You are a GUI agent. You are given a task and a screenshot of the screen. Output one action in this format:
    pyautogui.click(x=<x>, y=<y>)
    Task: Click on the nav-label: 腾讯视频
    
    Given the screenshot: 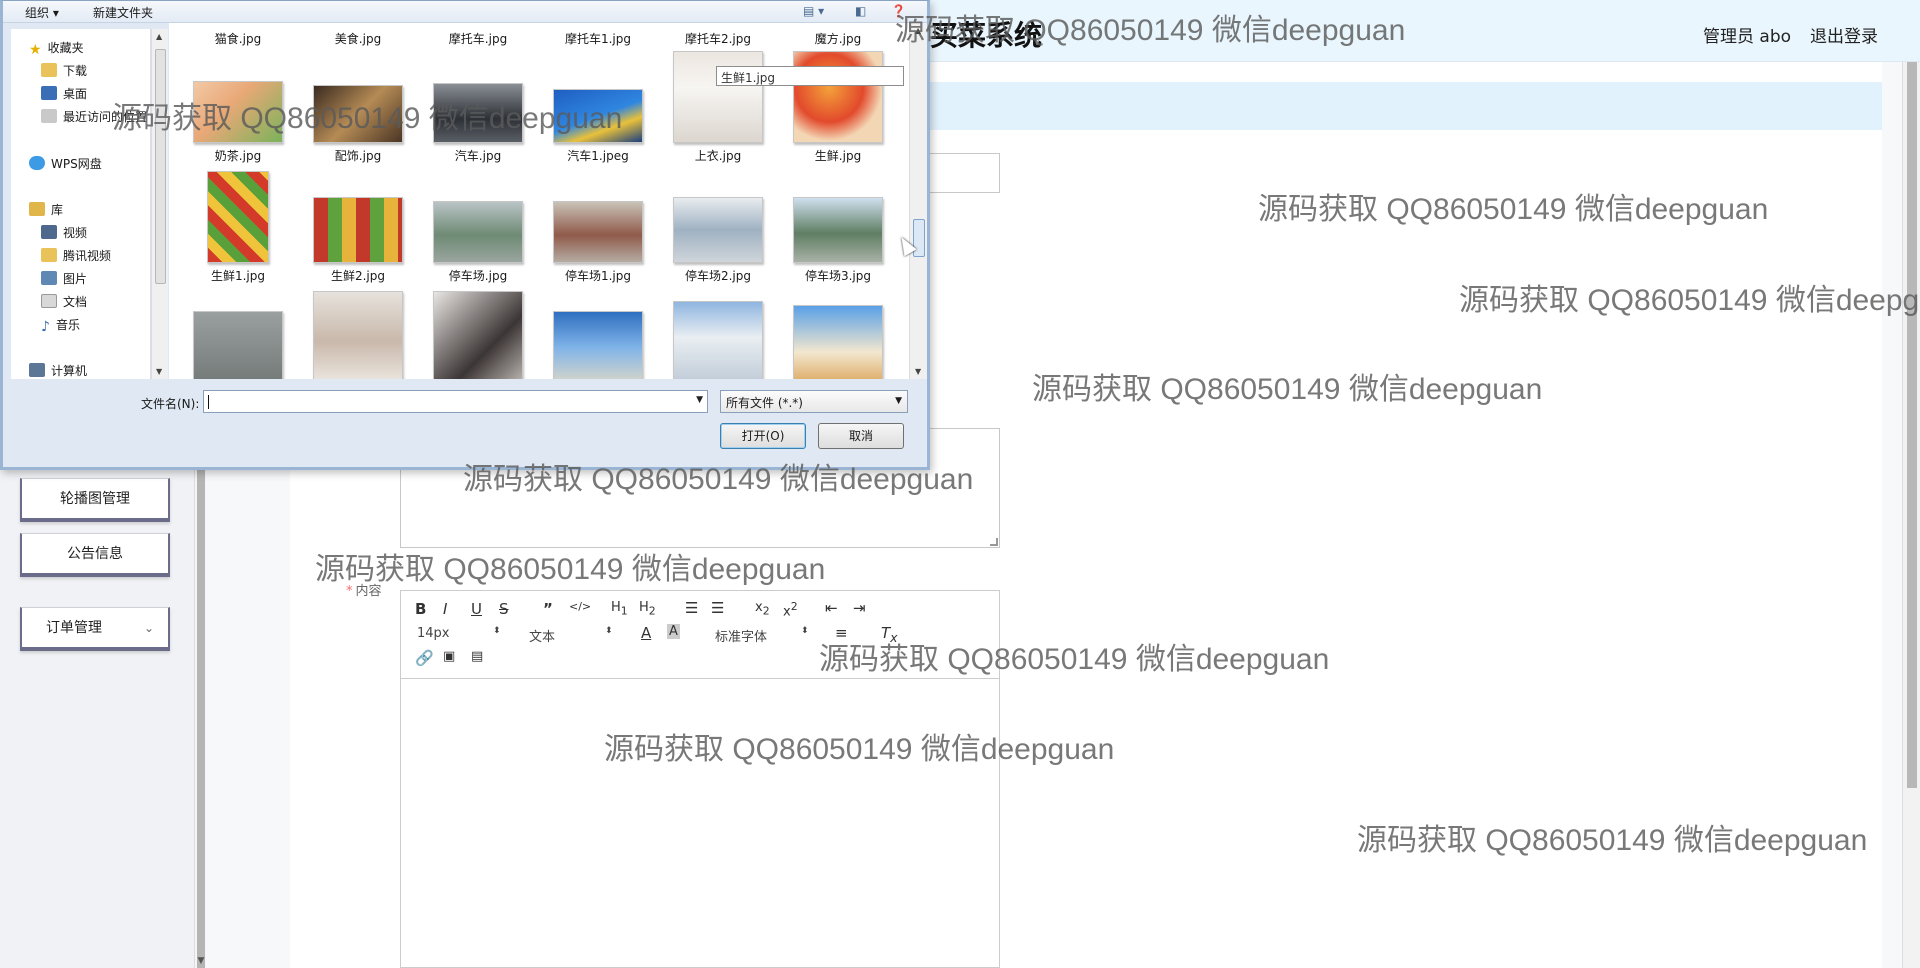 What is the action you would take?
    pyautogui.click(x=87, y=256)
    